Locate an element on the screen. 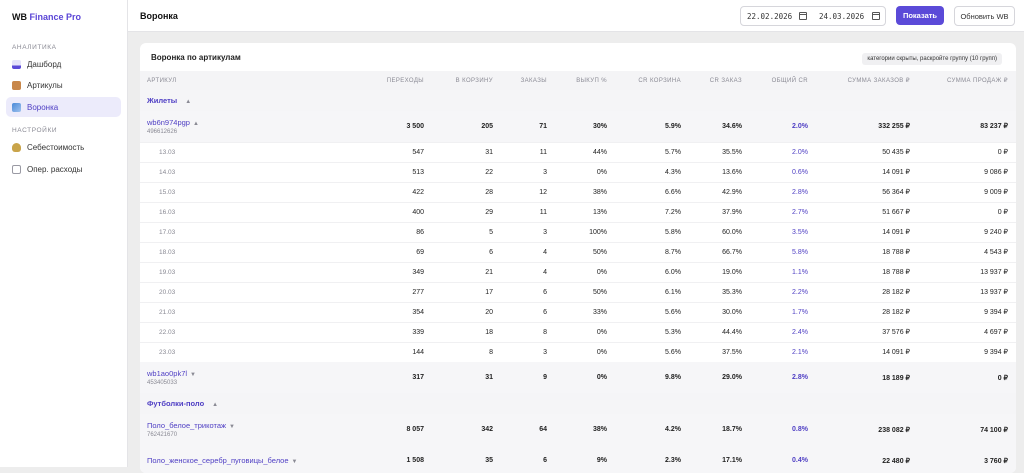 The image size is (1024, 473). article-link: Поло_женское_серебр_пуговицы_белое ▼ is located at coordinates (234, 460).